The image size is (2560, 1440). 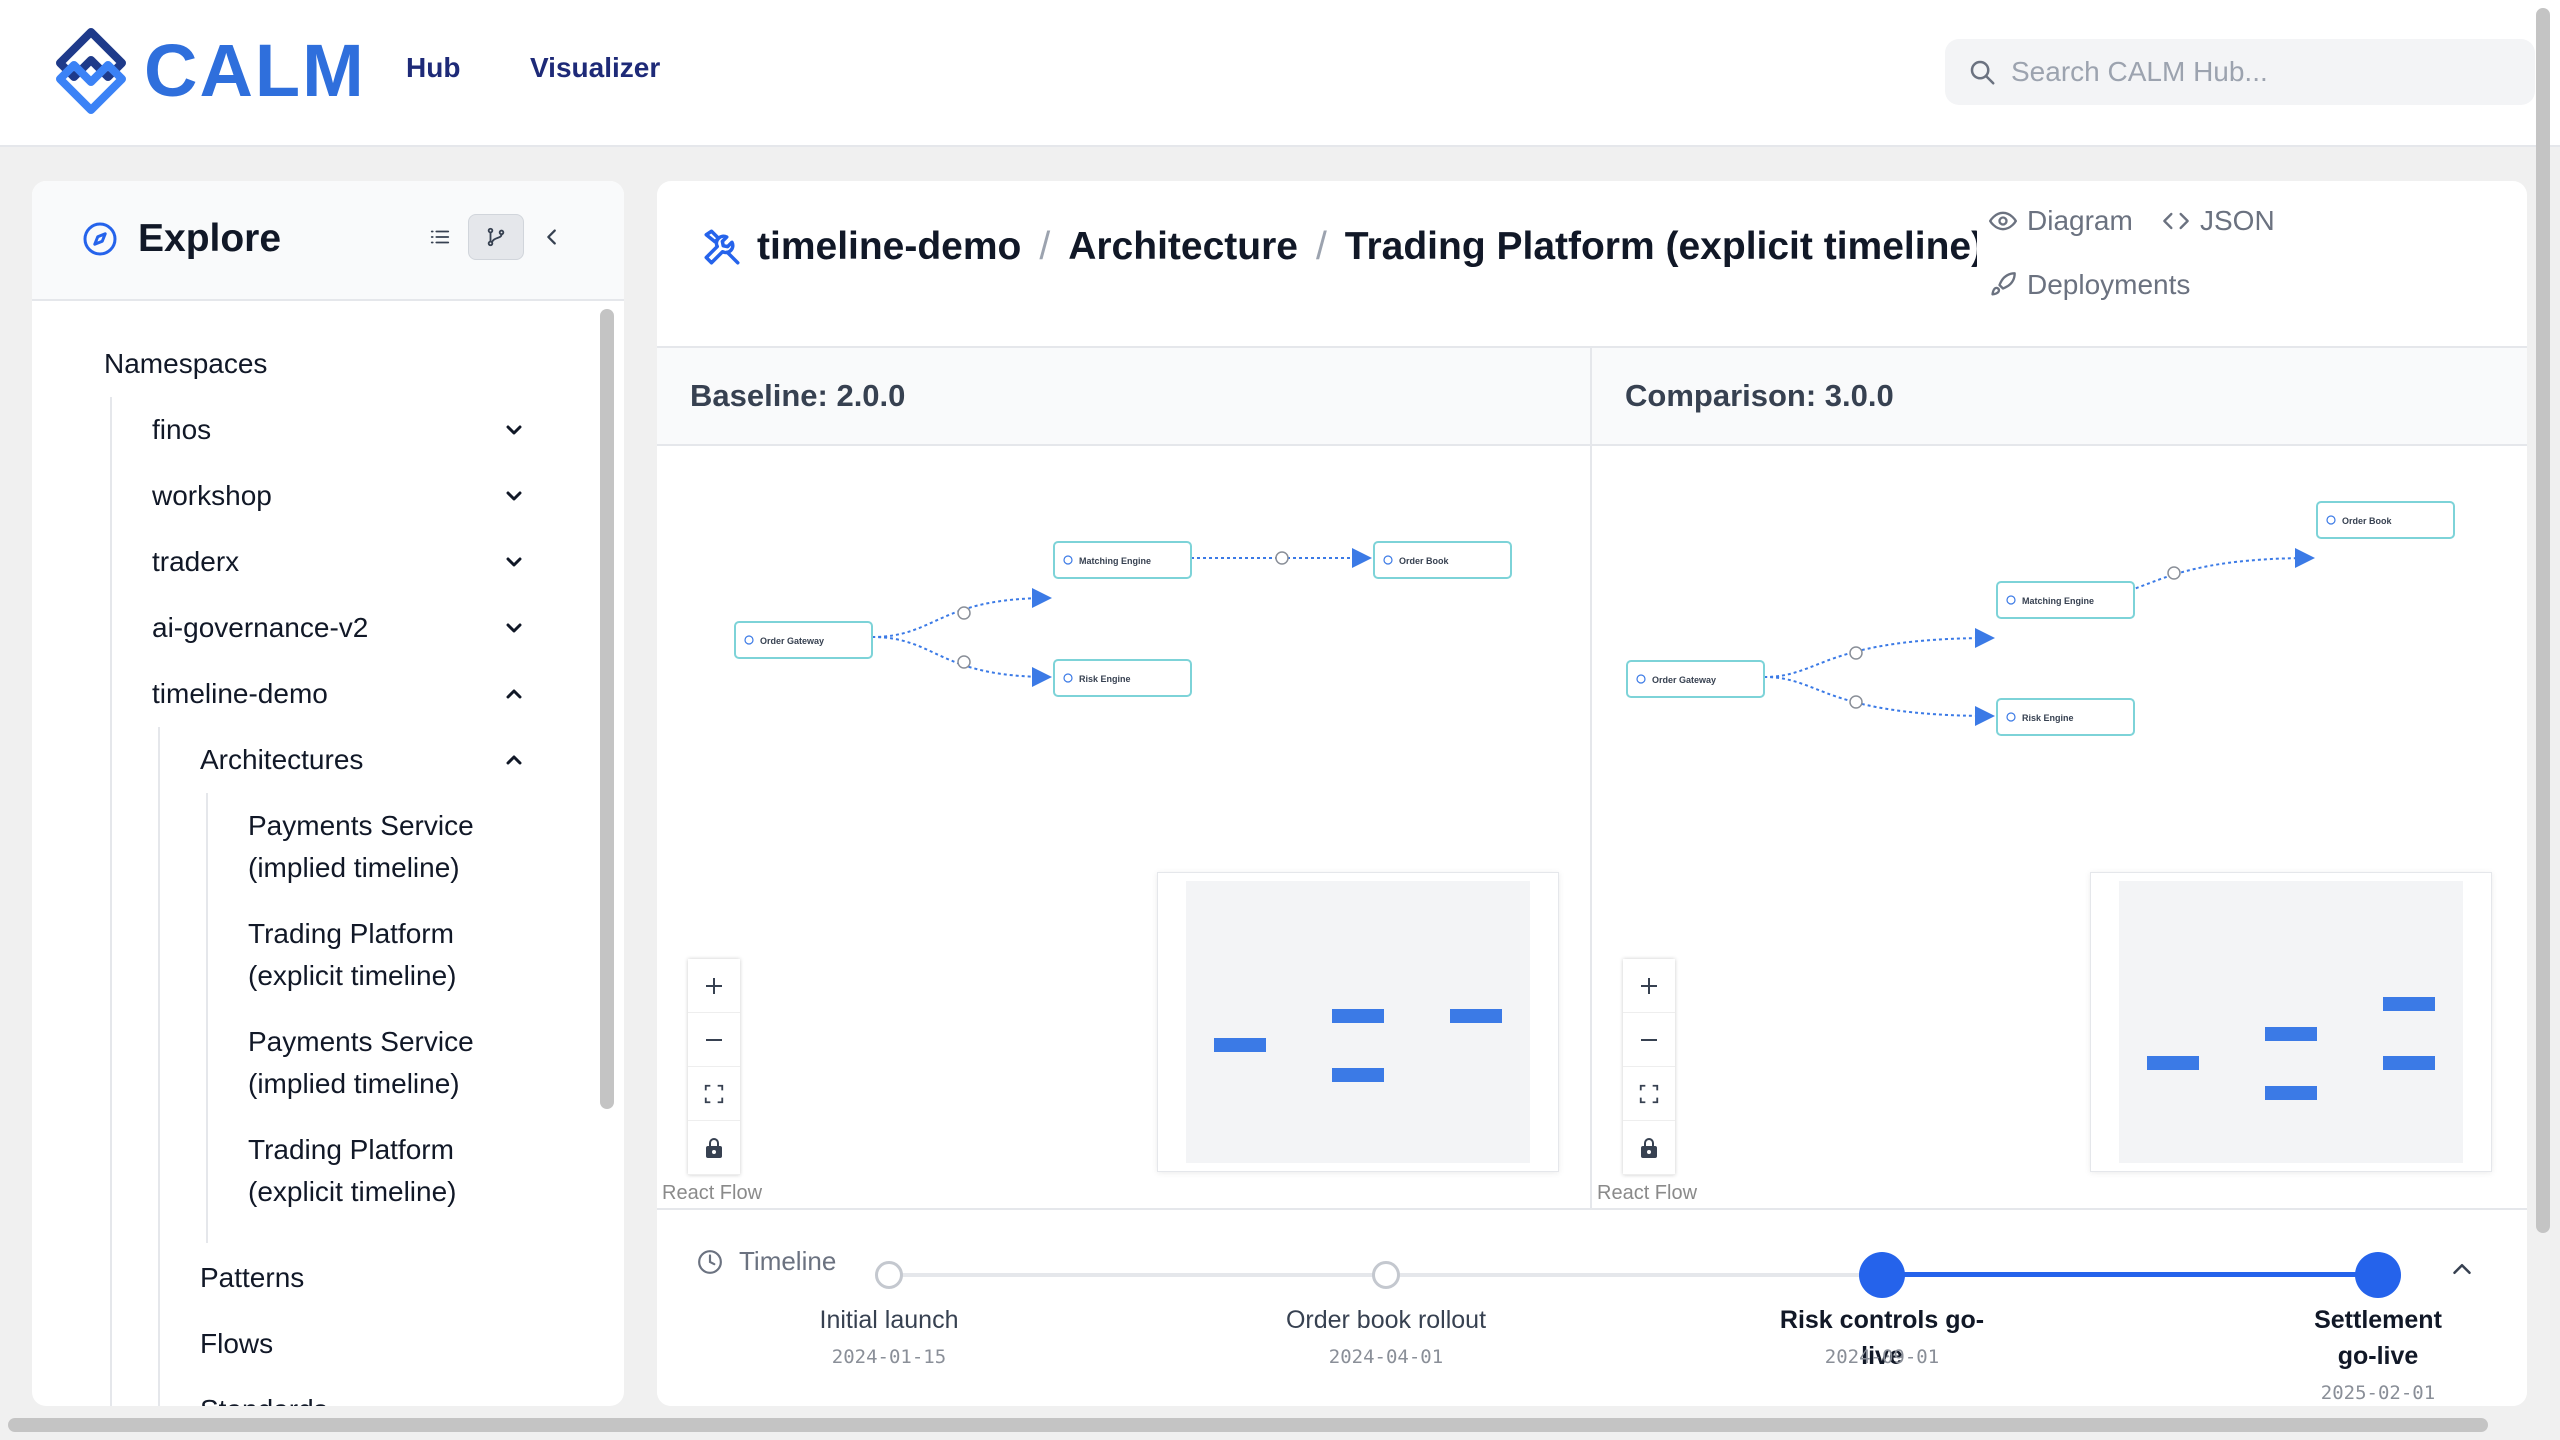 What do you see at coordinates (352, 1191) in the screenshot?
I see `architecture-subtitle: (explicit timeline)` at bounding box center [352, 1191].